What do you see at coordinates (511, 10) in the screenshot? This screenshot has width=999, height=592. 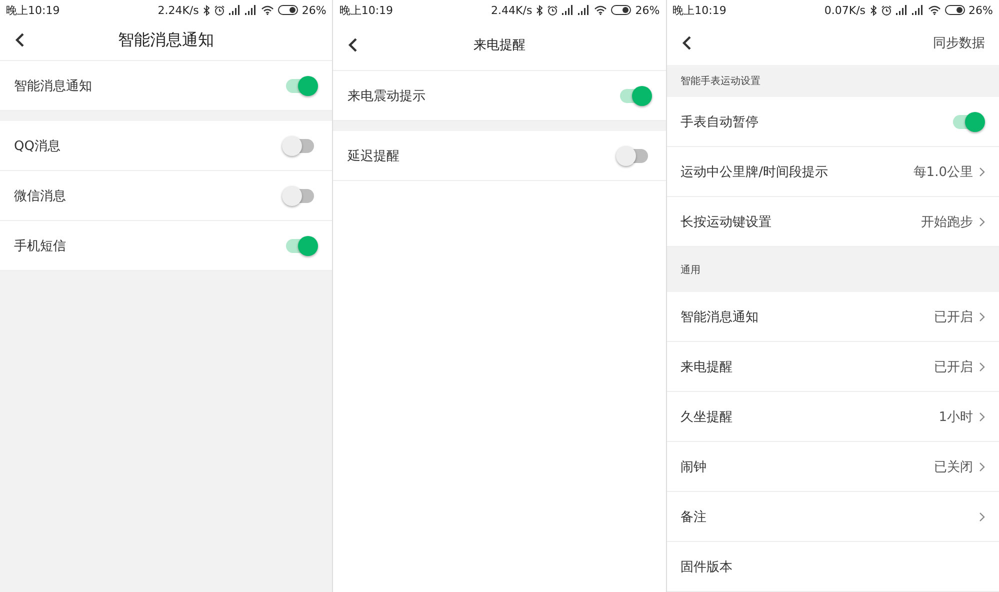 I see `network-speed: 2.44K/s` at bounding box center [511, 10].